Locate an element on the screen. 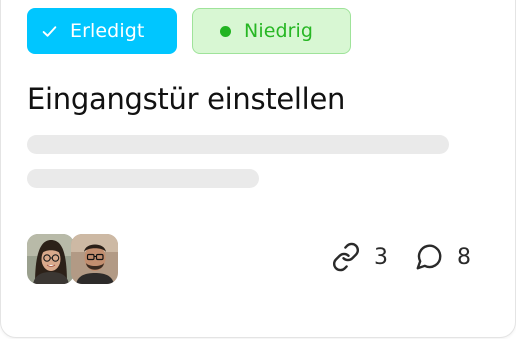  dot-icon is located at coordinates (225, 31).